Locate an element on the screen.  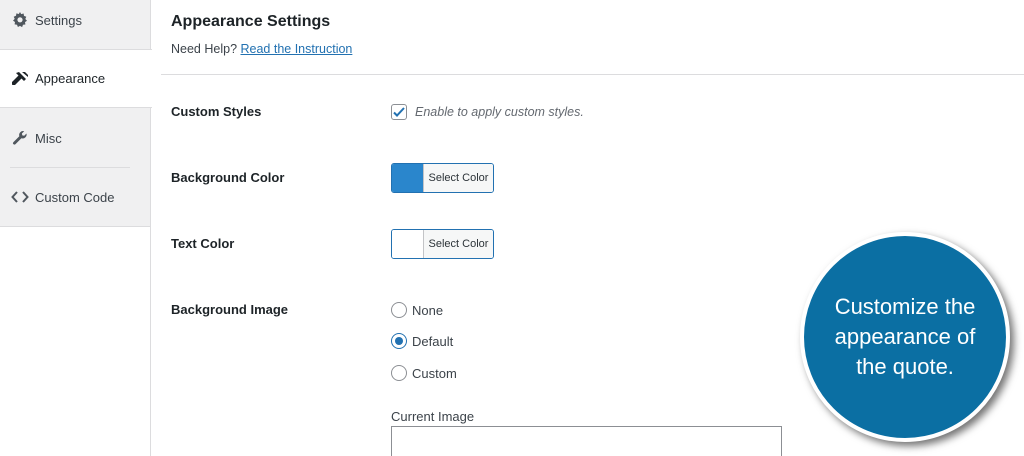
code-icon is located at coordinates (20, 197).